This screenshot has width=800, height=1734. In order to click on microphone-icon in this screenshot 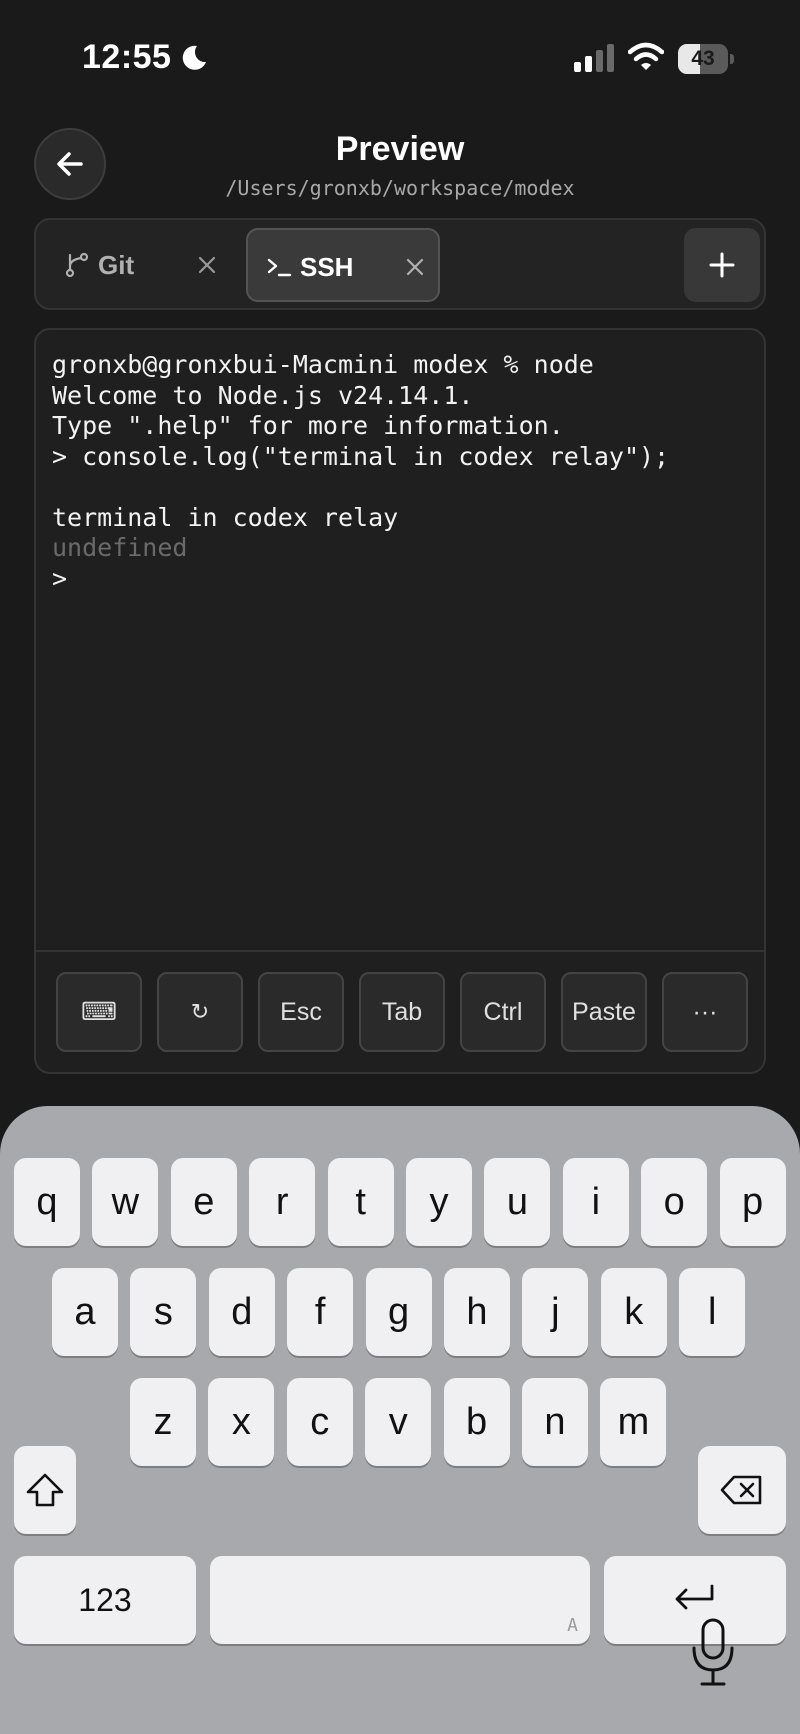, I will do `click(713, 1653)`.